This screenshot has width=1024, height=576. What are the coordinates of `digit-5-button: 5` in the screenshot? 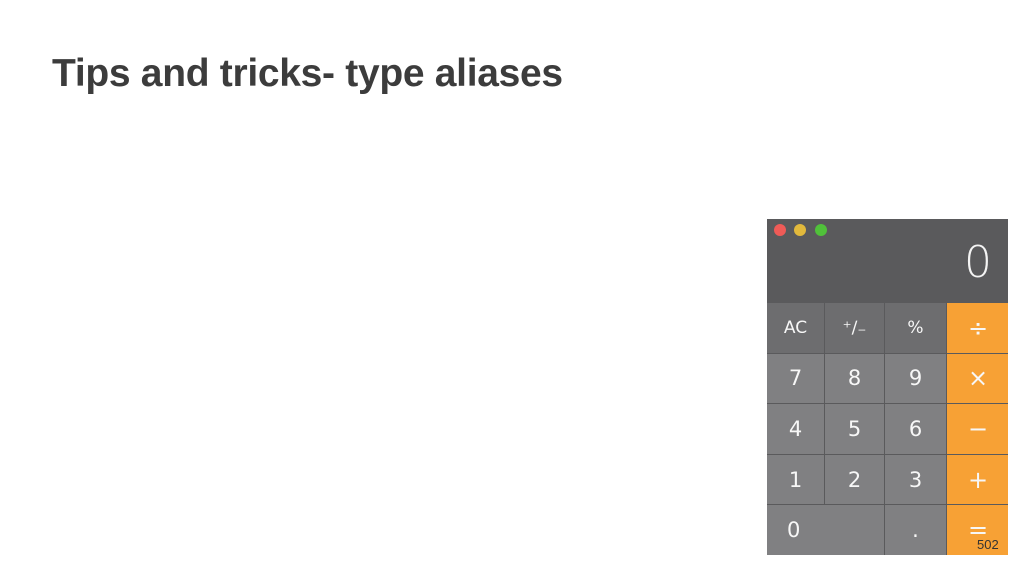 It's located at (854, 429).